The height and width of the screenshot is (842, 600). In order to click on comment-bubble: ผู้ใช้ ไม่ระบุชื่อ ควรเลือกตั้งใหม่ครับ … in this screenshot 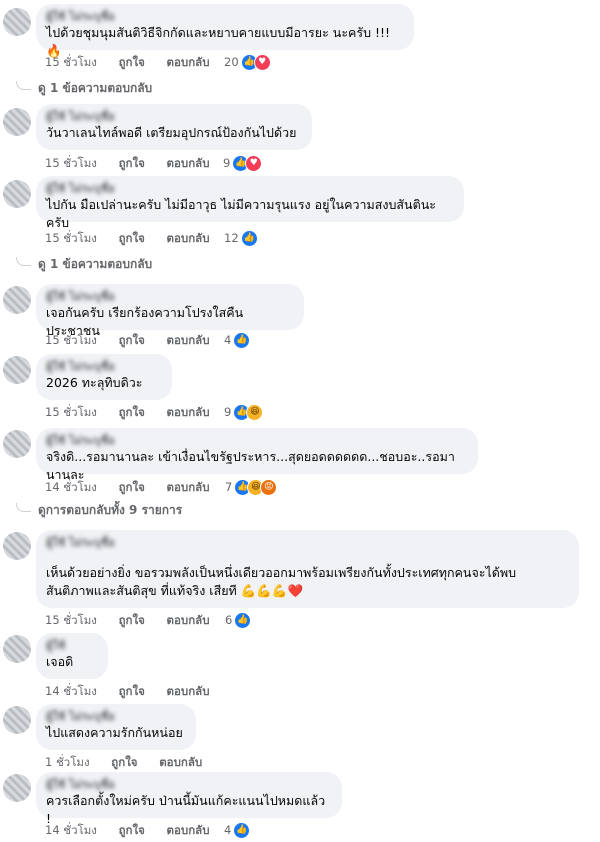, I will do `click(189, 799)`.